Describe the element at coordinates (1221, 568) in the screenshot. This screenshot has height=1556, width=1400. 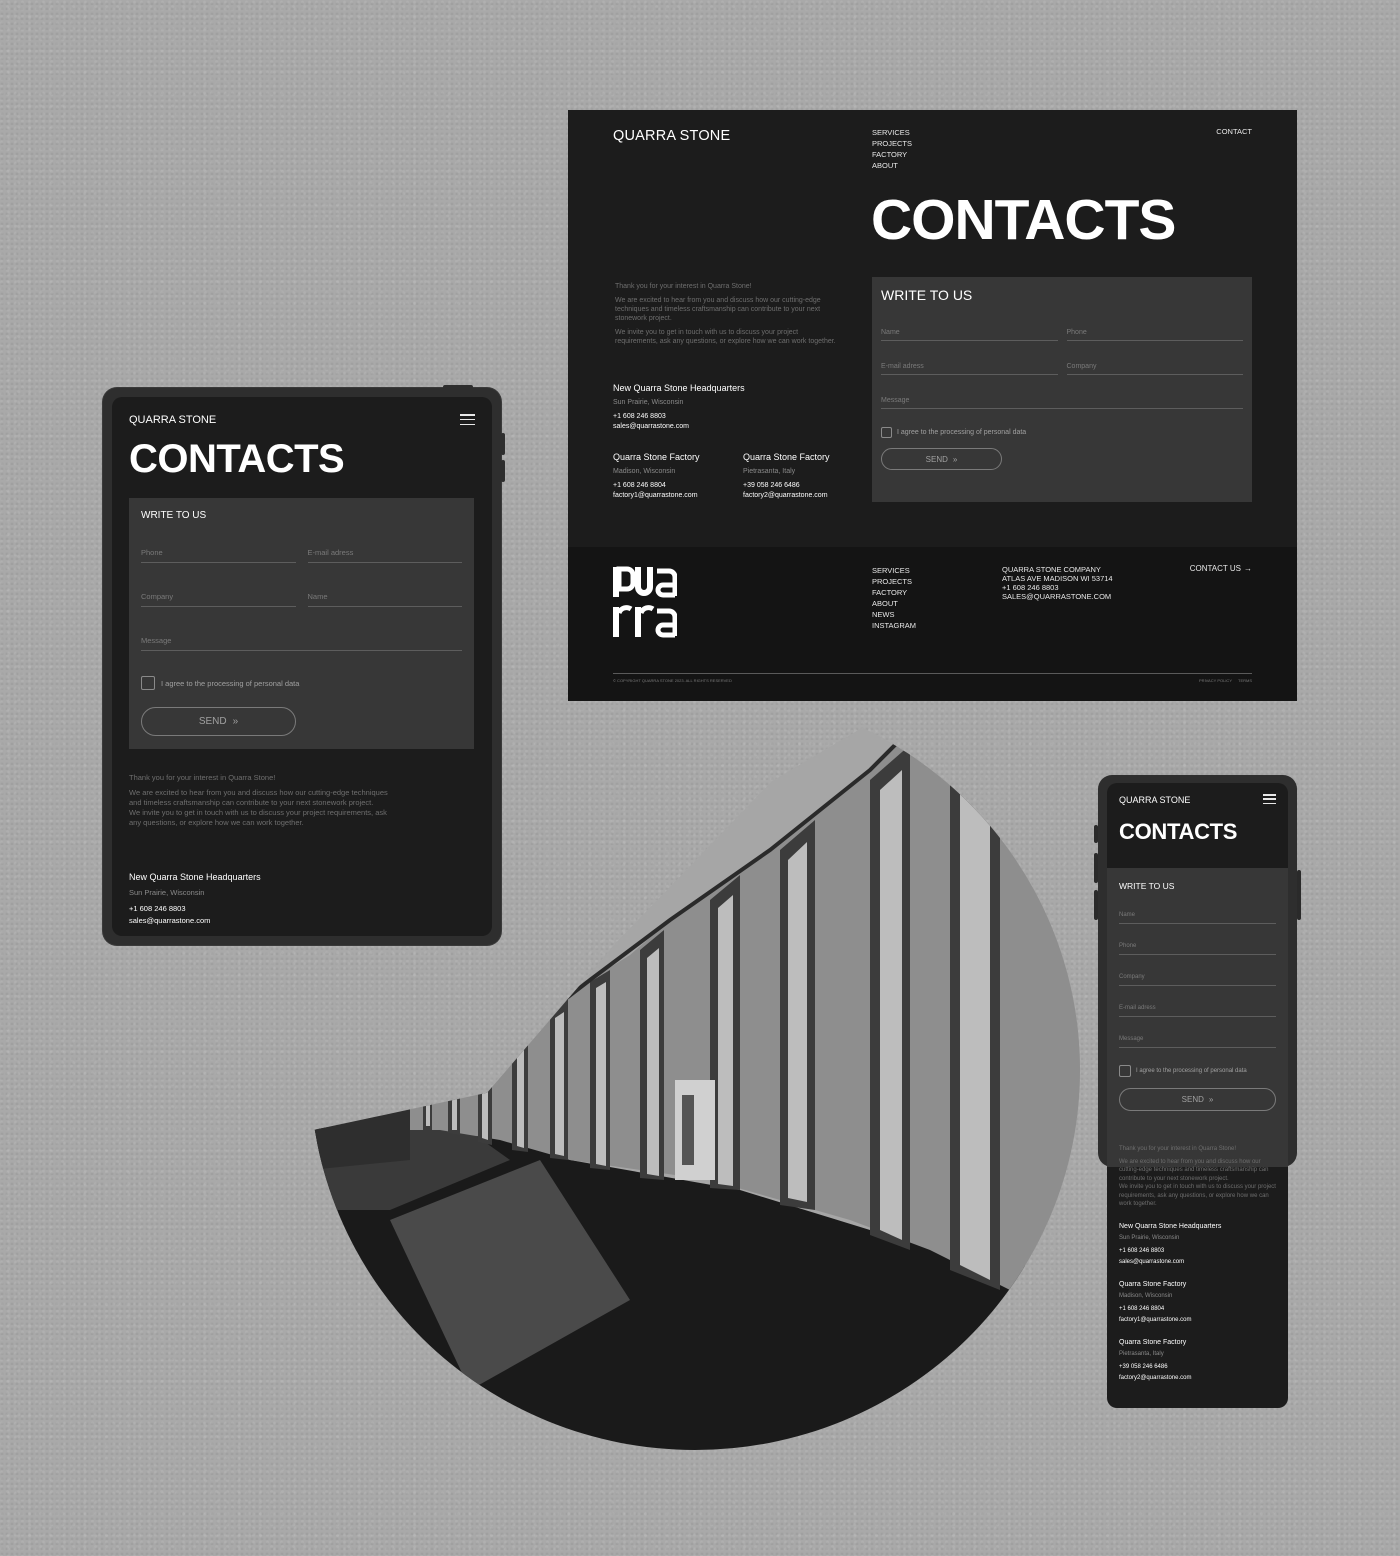
I see `contact-us-link: CONTACT US →` at that location.